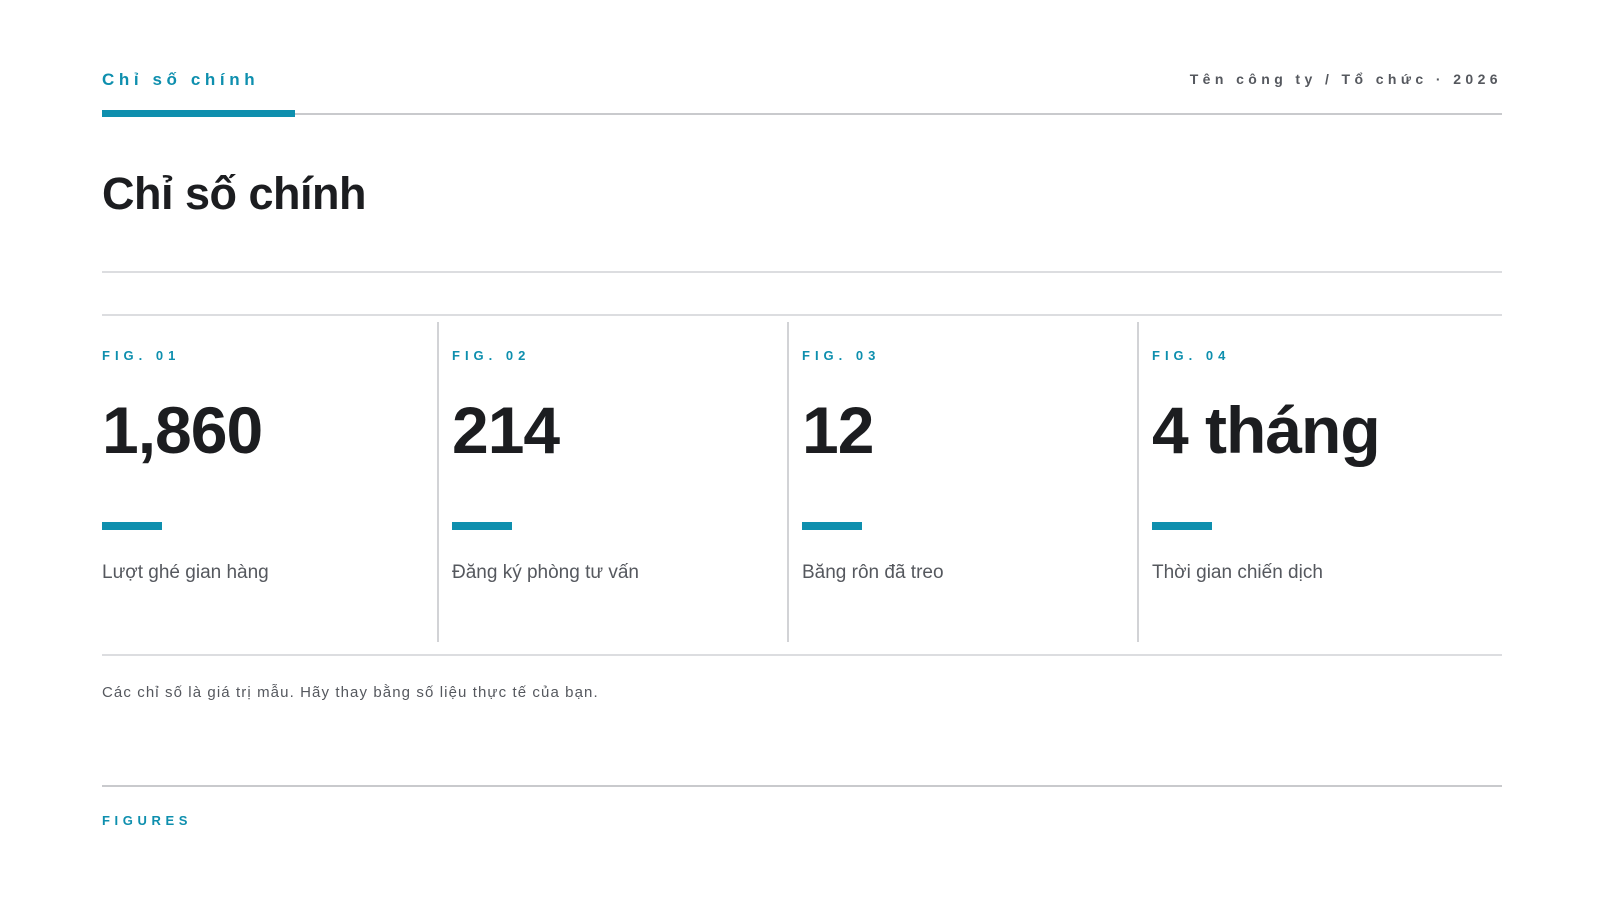  I want to click on metric-fig-label: FIG. 02, so click(491, 355).